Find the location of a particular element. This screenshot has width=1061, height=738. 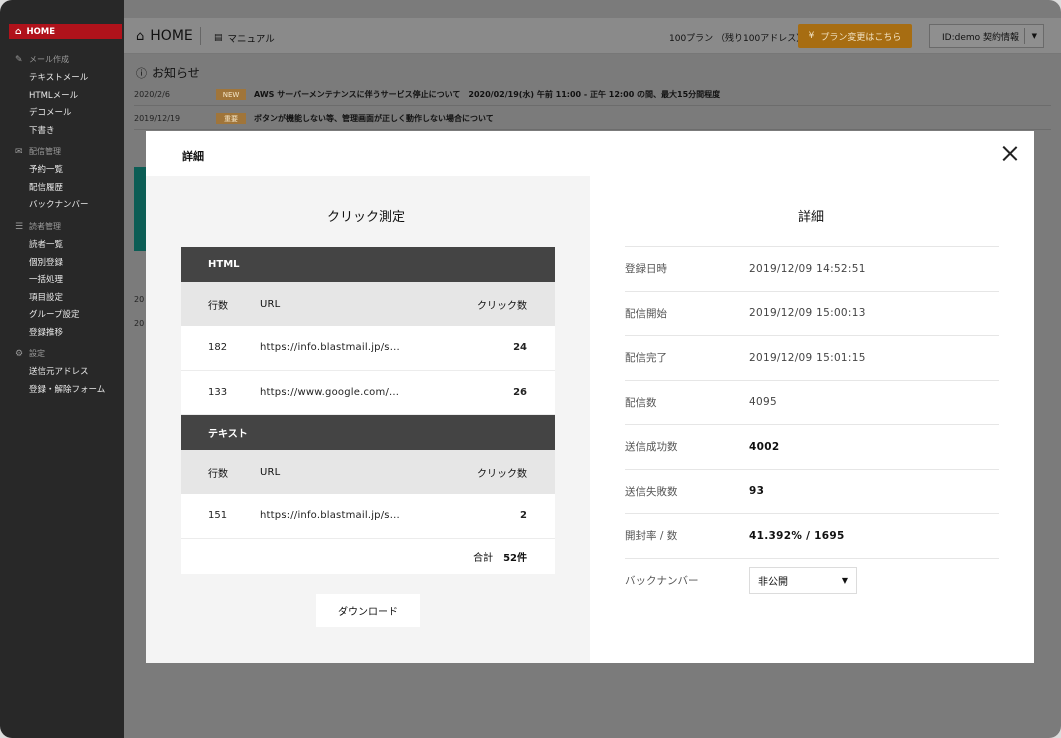

yen-icon: ¥ is located at coordinates (811, 36).